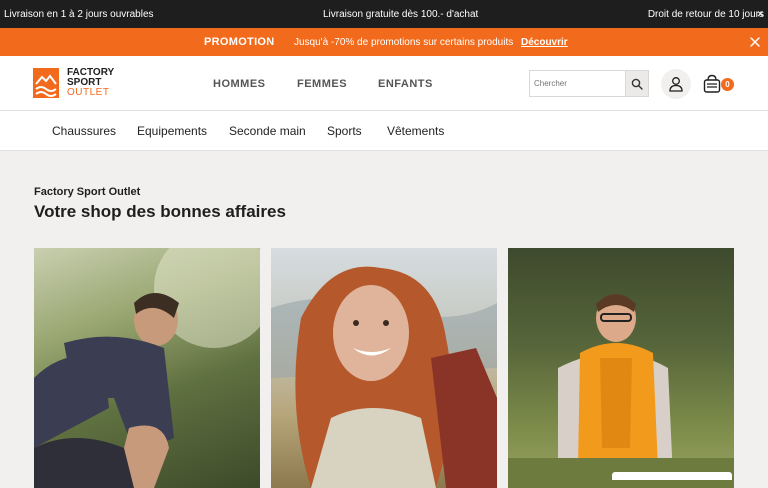 The image size is (768, 488). I want to click on account-button, so click(676, 84).